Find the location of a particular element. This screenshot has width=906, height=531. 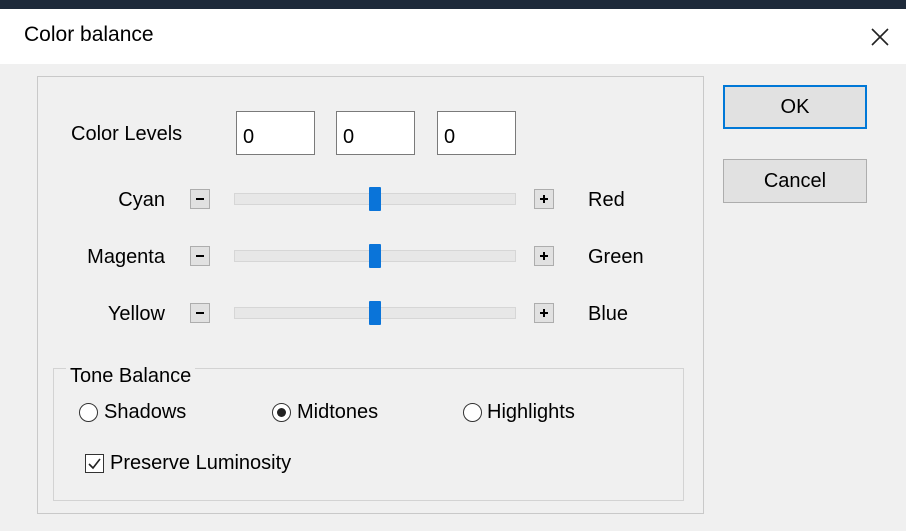

yellow-blue-slider-thumb is located at coordinates (375, 313).